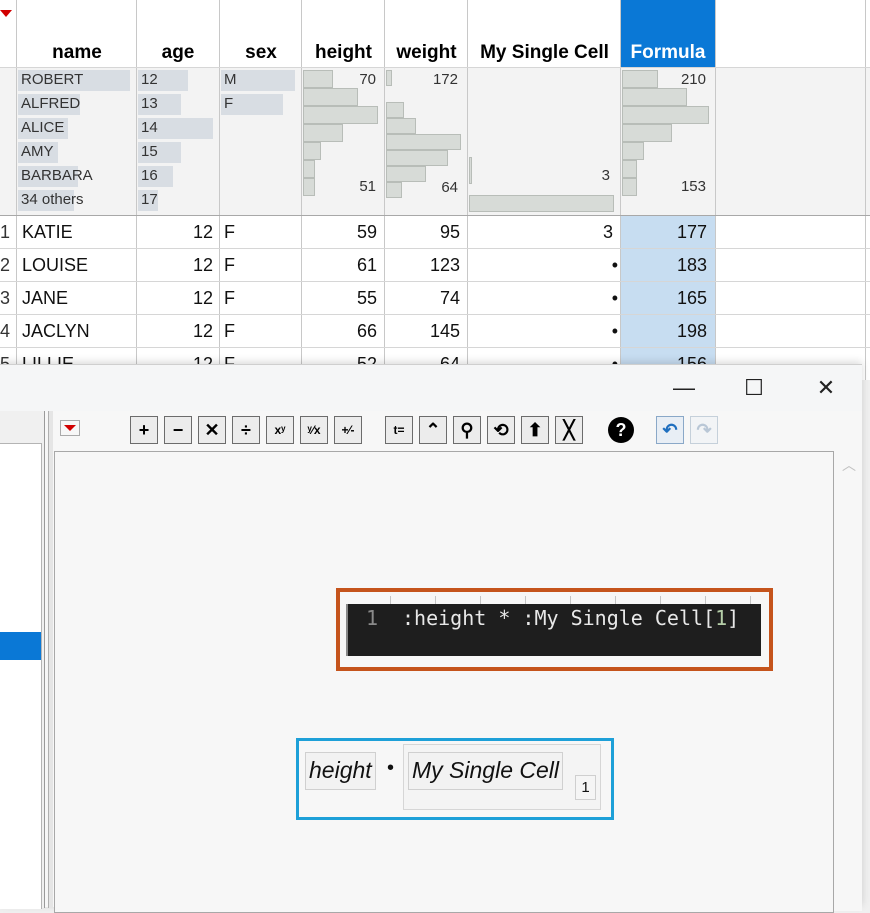 The height and width of the screenshot is (913, 870). I want to click on code-text-suffix: ], so click(733, 618).